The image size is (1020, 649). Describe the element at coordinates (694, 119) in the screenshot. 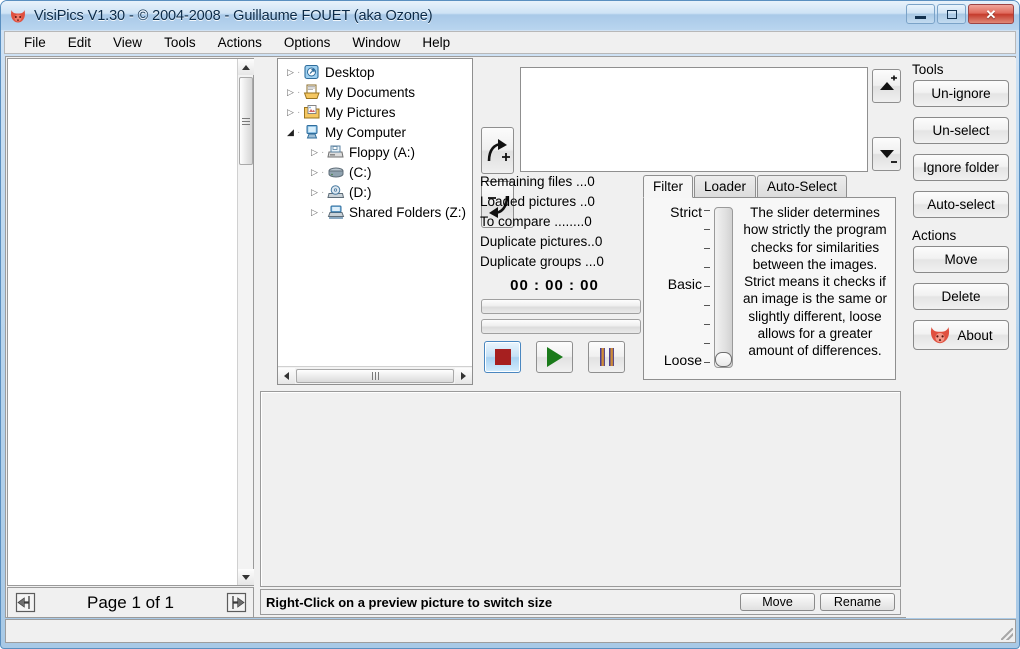

I see `selected-folders-list` at that location.